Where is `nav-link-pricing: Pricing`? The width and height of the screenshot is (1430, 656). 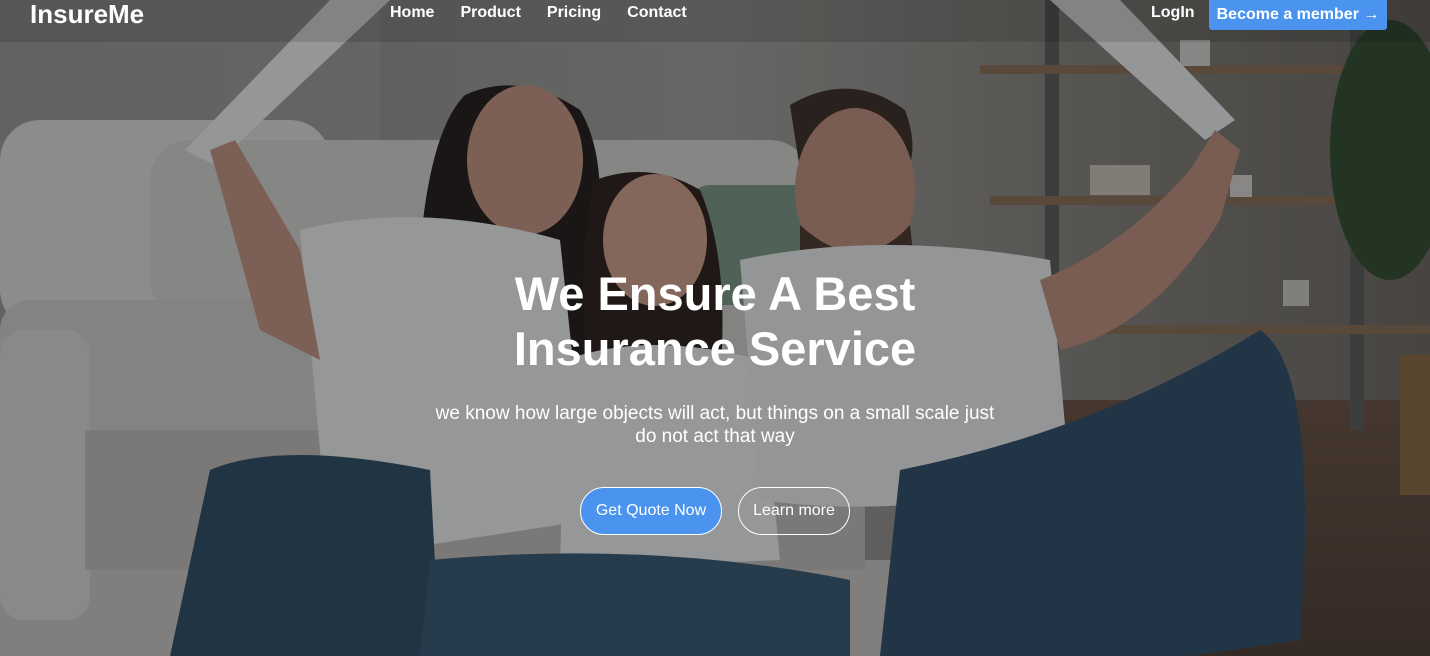 nav-link-pricing: Pricing is located at coordinates (574, 13).